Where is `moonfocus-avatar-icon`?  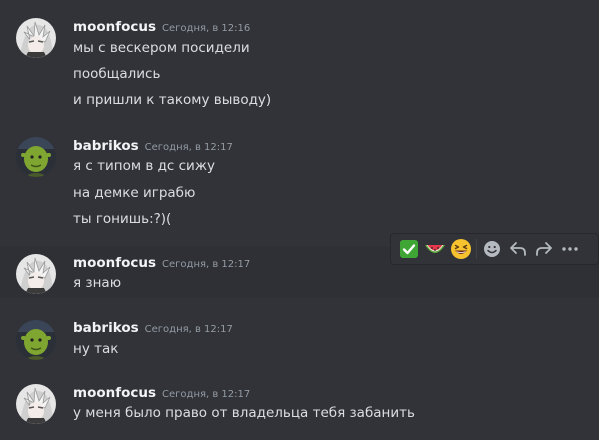
moonfocus-avatar-icon is located at coordinates (36, 404).